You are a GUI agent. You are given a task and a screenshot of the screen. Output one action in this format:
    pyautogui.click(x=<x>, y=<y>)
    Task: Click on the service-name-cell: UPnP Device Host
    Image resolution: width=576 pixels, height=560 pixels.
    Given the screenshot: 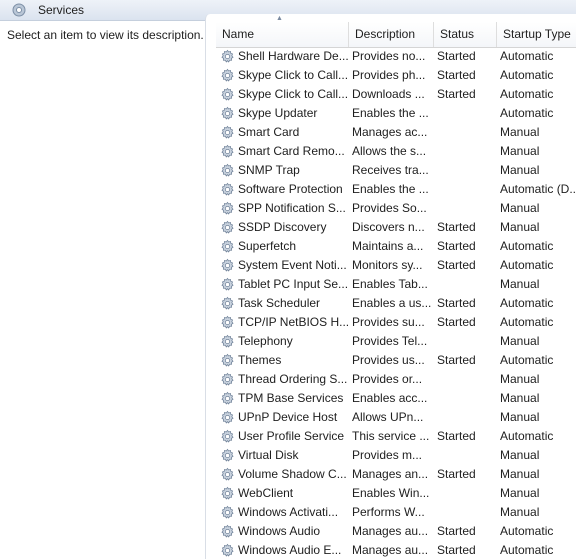 What is the action you would take?
    pyautogui.click(x=284, y=417)
    